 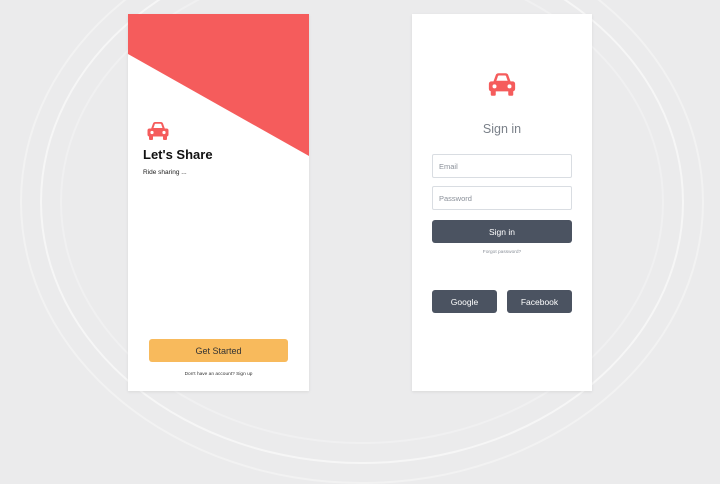 I want to click on signup-link: Don't have an account? Sign up, so click(x=218, y=374).